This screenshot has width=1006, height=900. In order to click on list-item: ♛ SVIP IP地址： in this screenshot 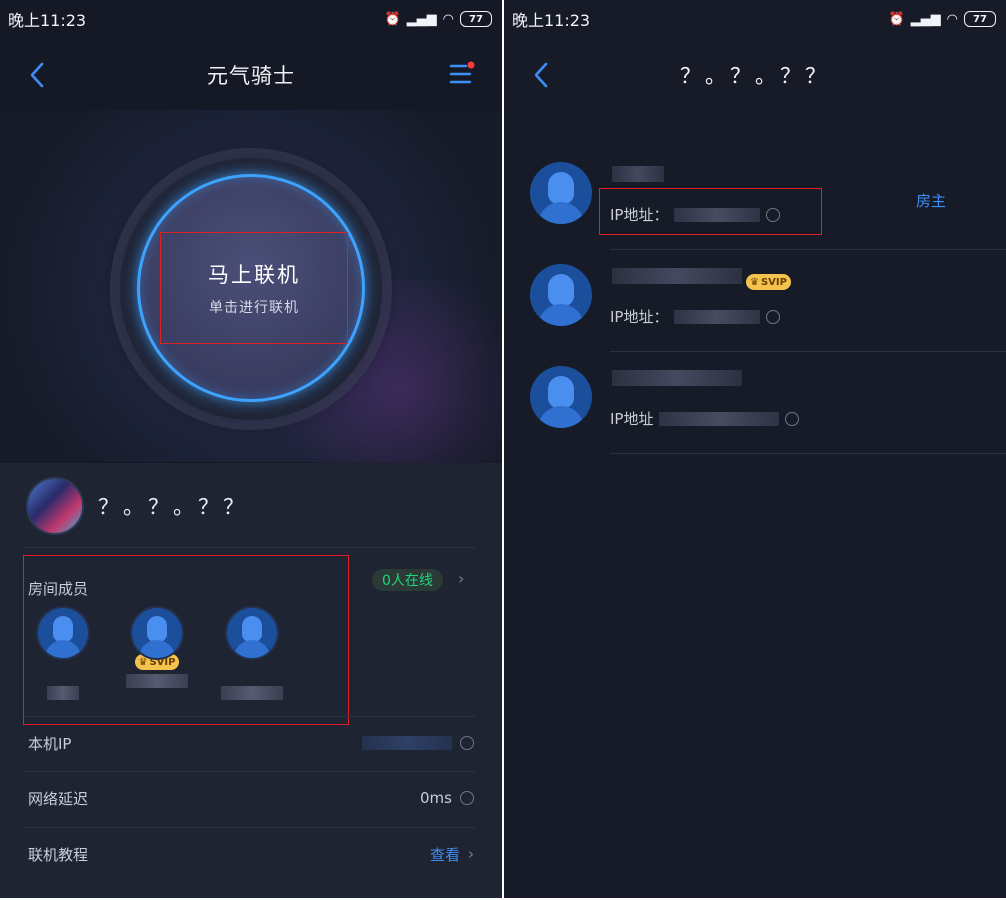, I will do `click(755, 301)`.